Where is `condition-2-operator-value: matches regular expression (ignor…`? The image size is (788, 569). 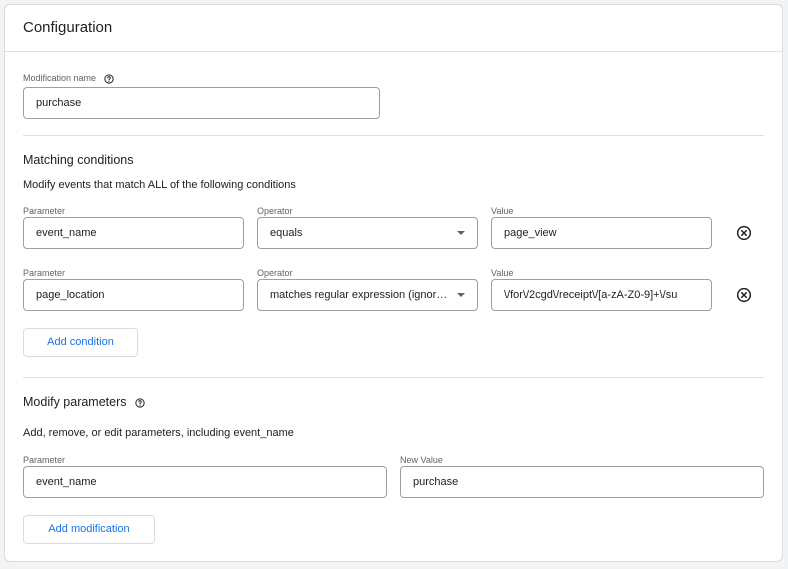
condition-2-operator-value: matches regular expression (ignor… is located at coordinates (359, 295).